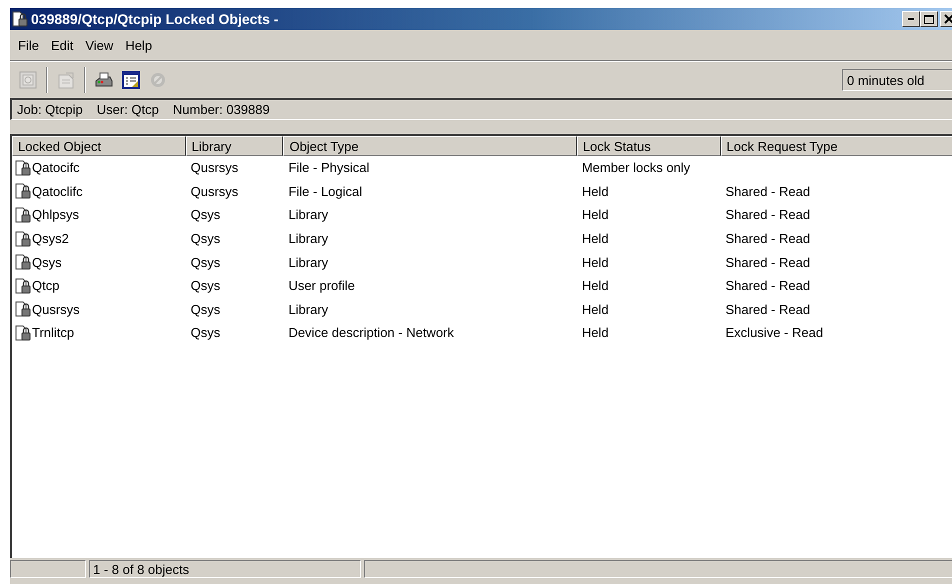 The width and height of the screenshot is (952, 584). I want to click on object-name: Qusrsys, so click(56, 309).